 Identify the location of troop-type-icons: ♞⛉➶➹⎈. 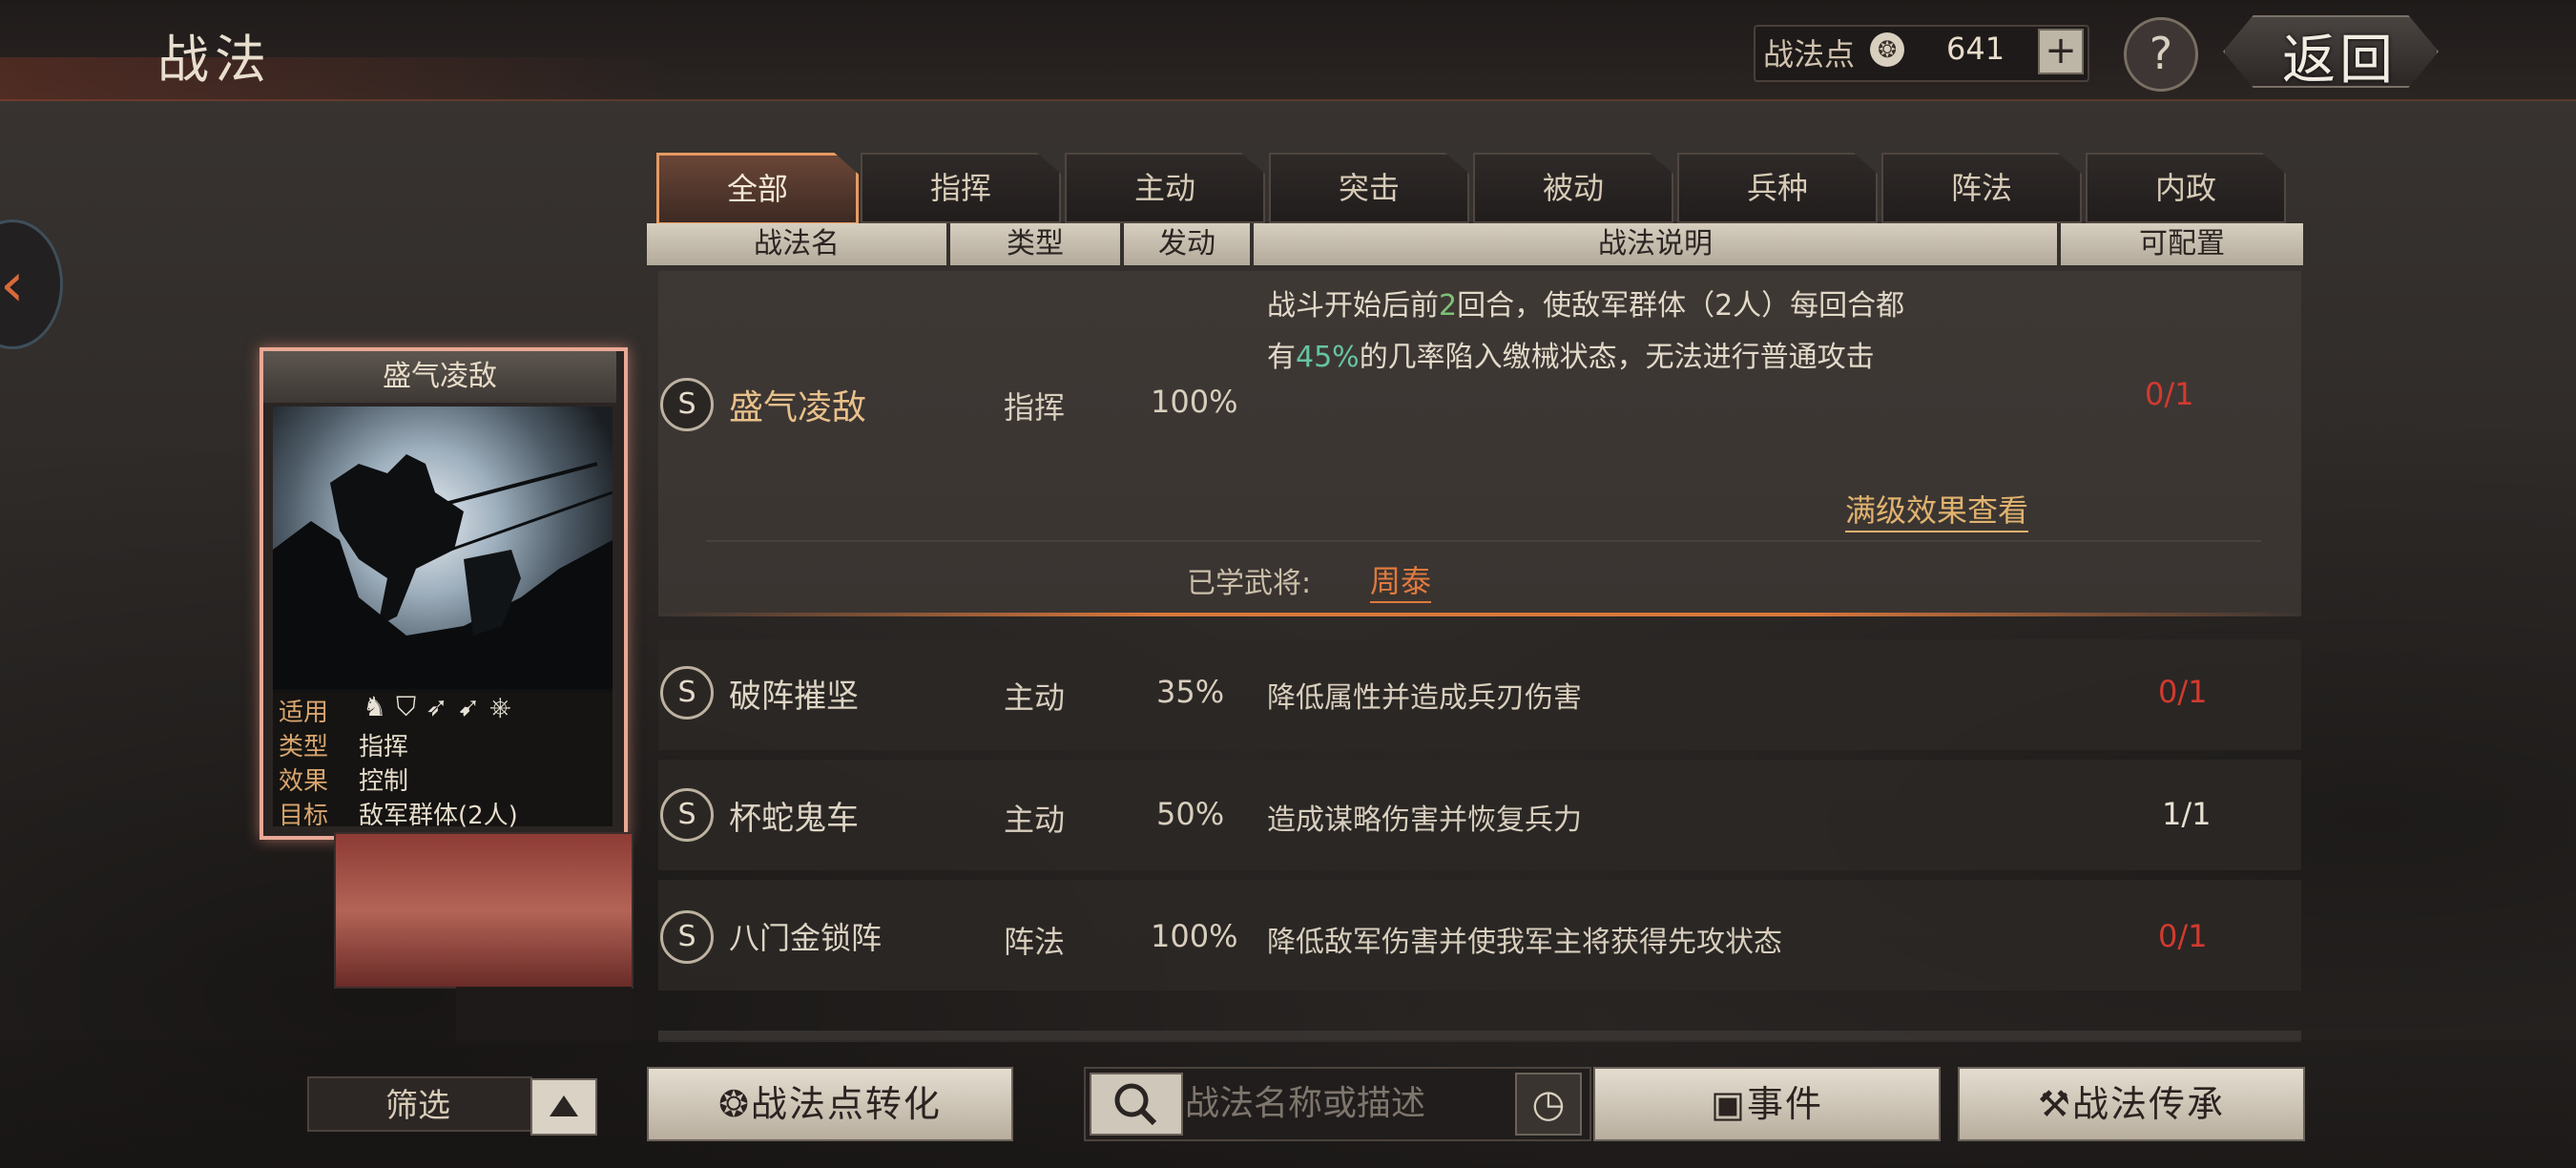
(441, 707).